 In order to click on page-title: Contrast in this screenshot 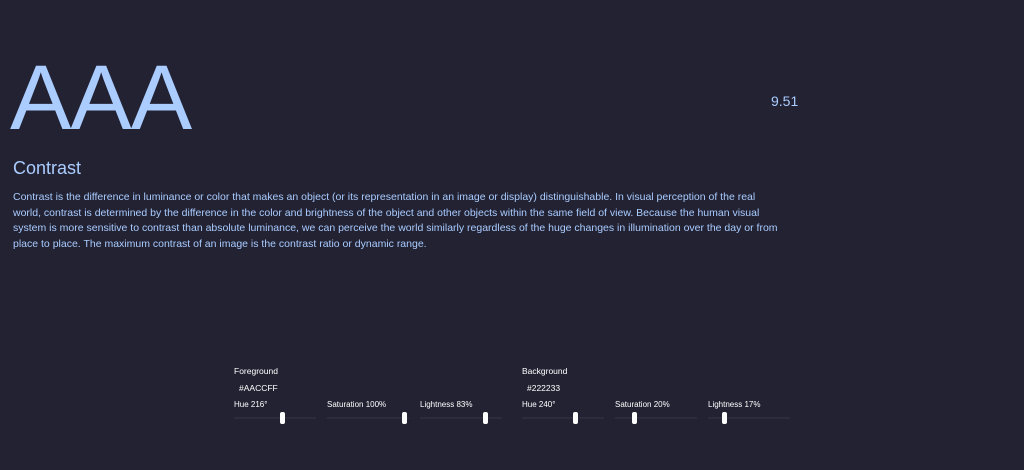, I will do `click(47, 168)`.